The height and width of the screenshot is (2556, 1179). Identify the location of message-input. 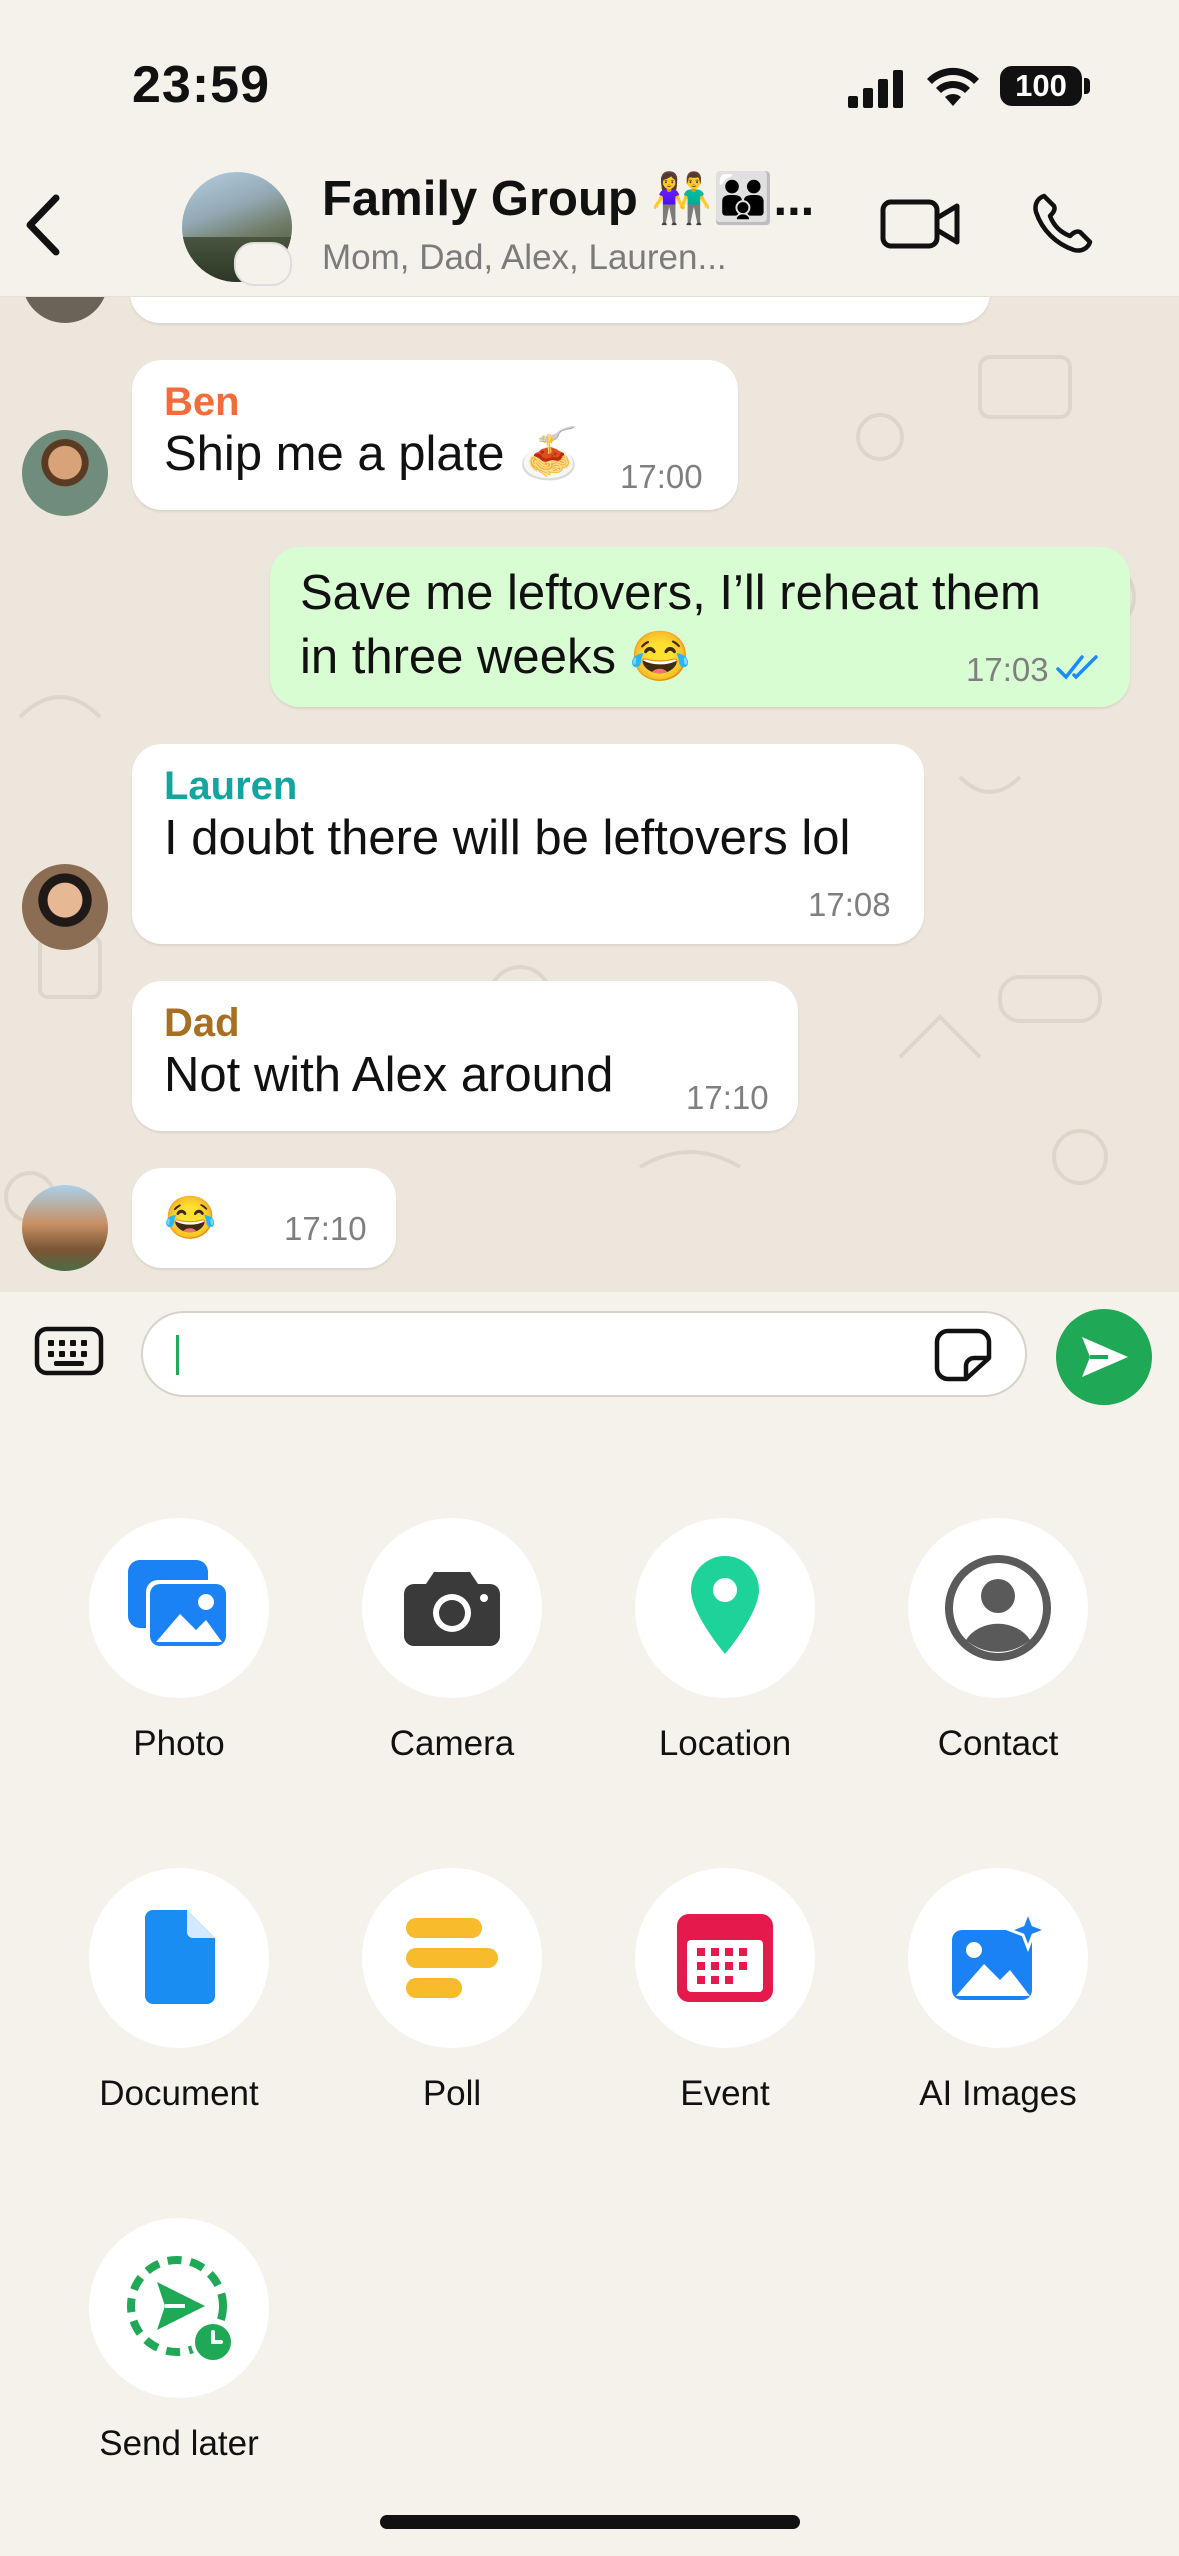
(584, 1354).